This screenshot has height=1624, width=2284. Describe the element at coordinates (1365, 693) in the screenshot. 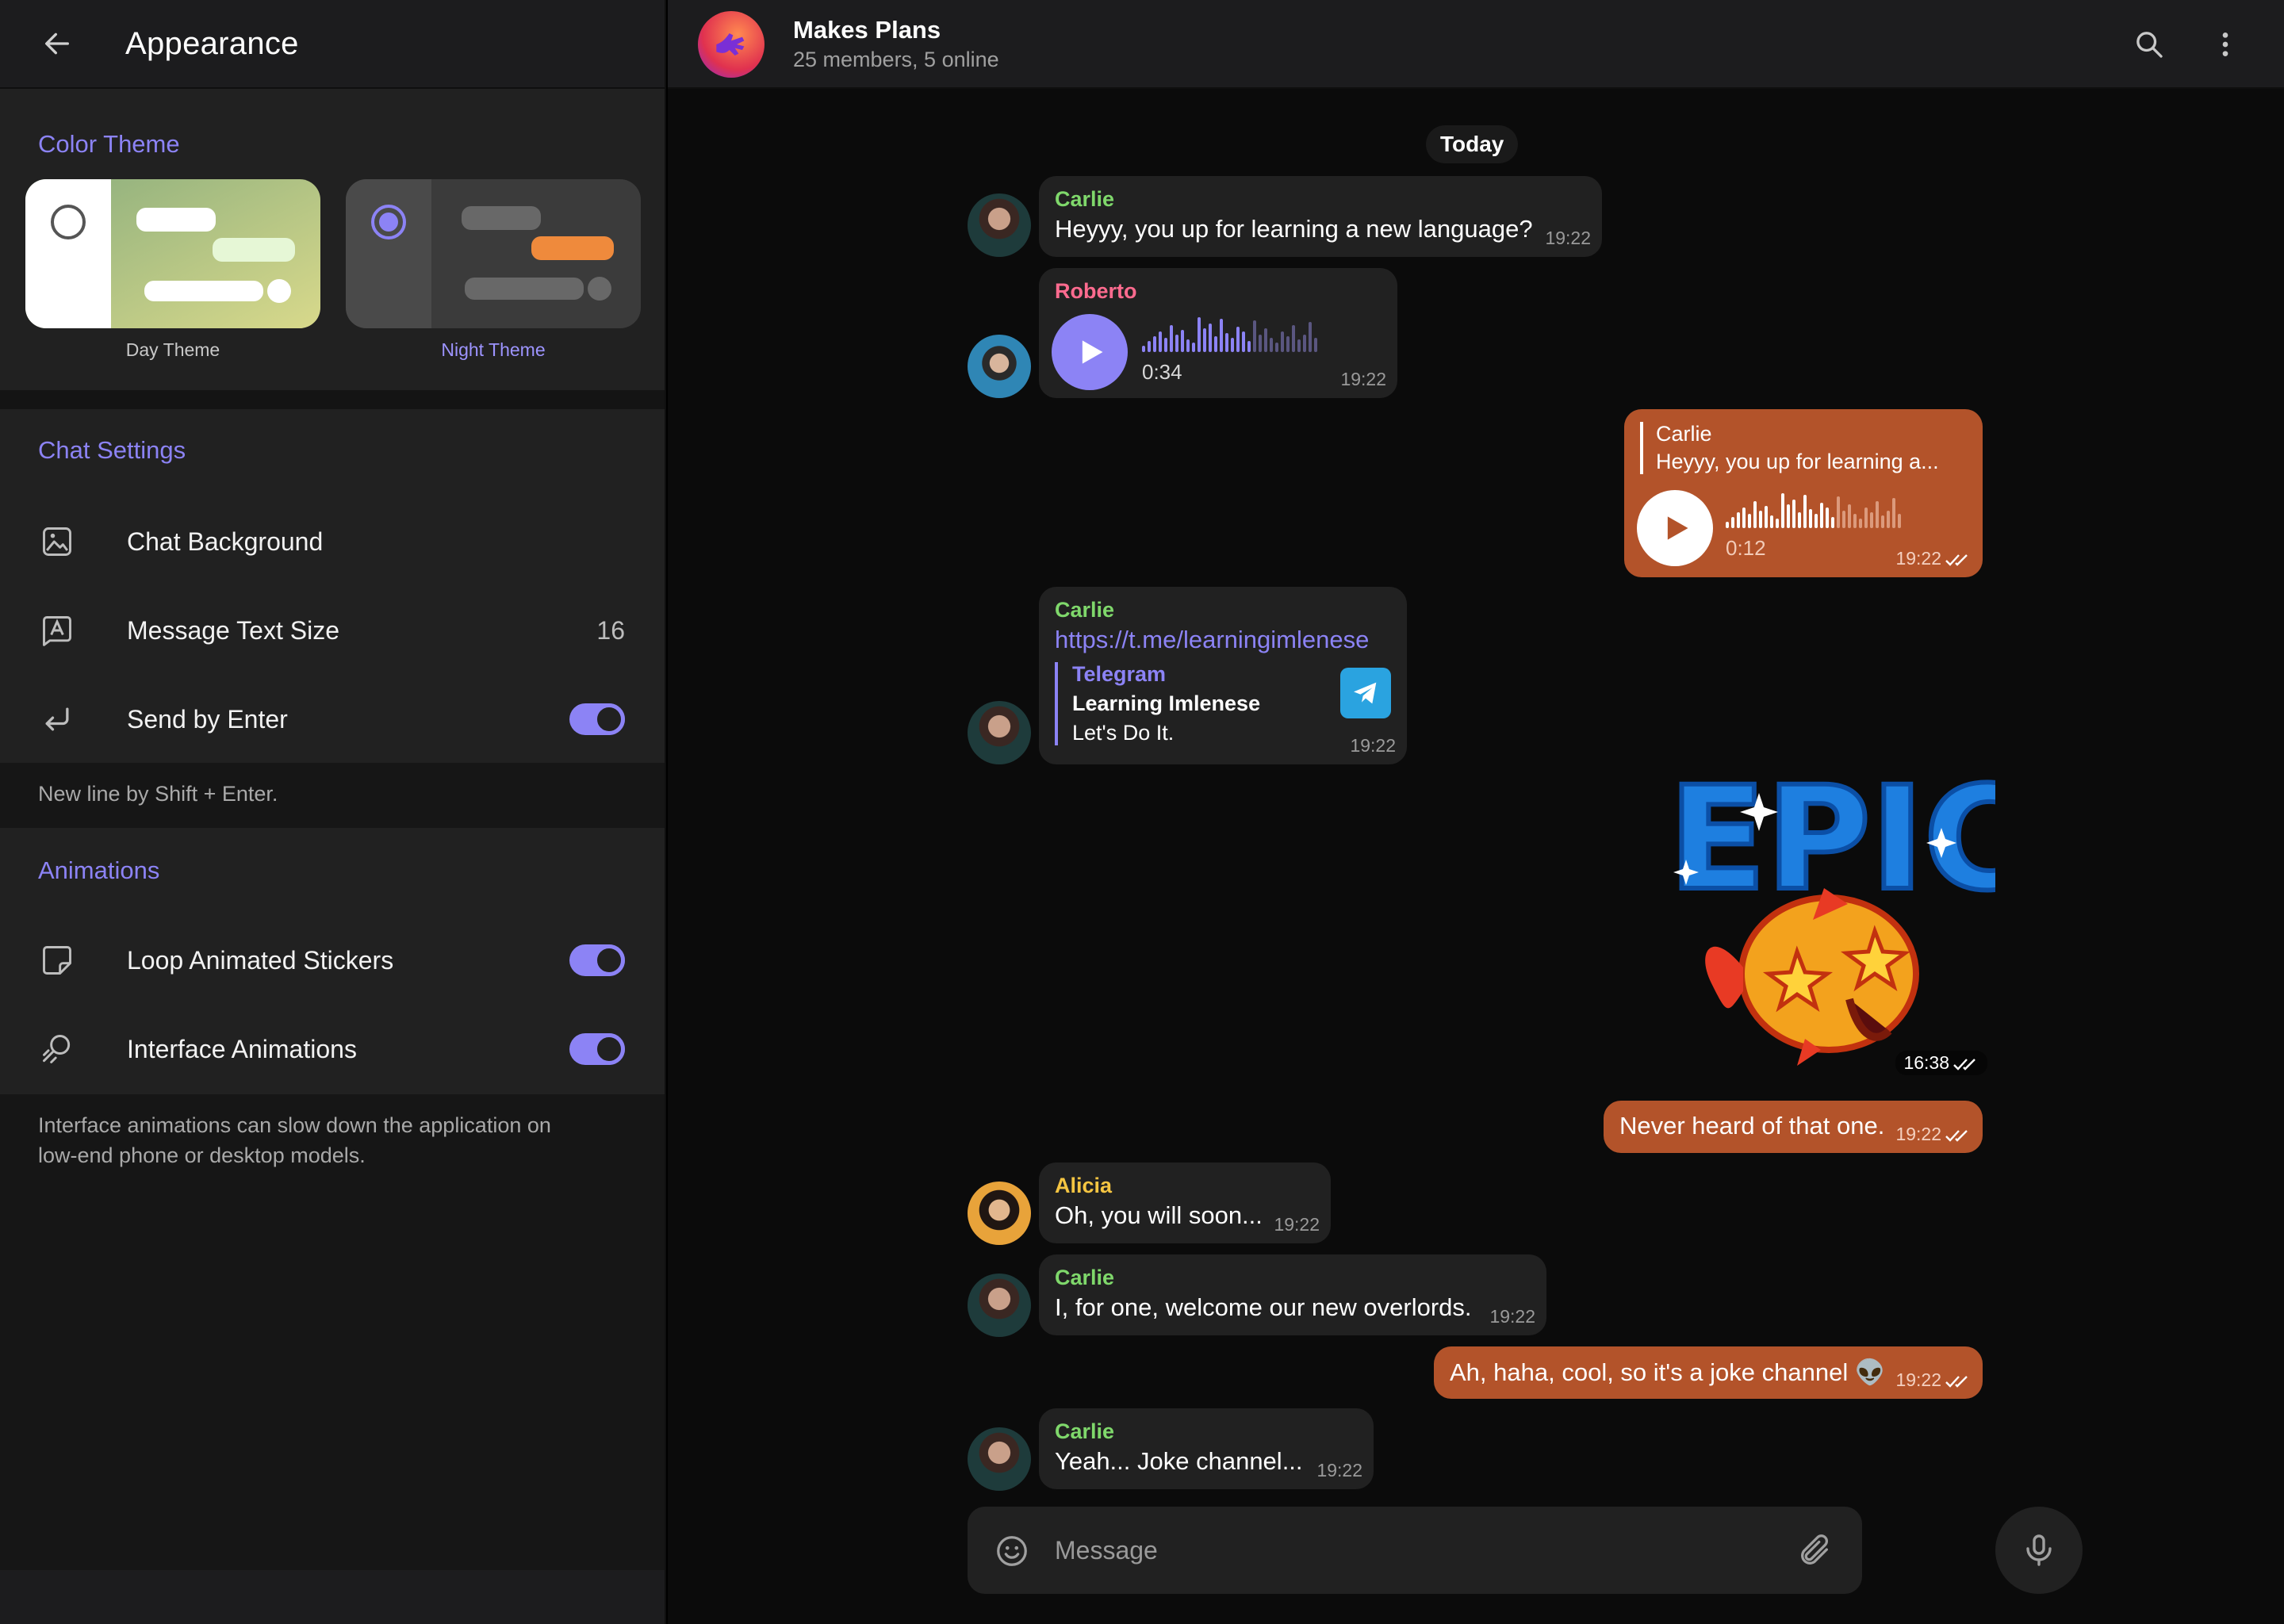

I see `telegram-icon` at that location.